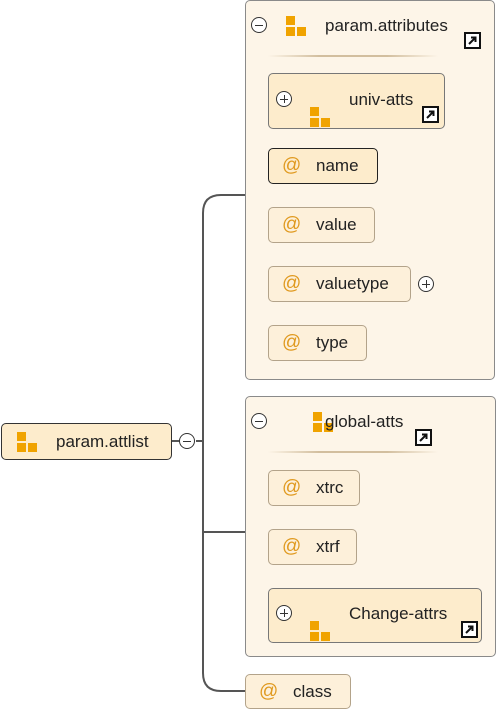  Describe the element at coordinates (332, 342) in the screenshot. I see `attribute-label: type` at that location.